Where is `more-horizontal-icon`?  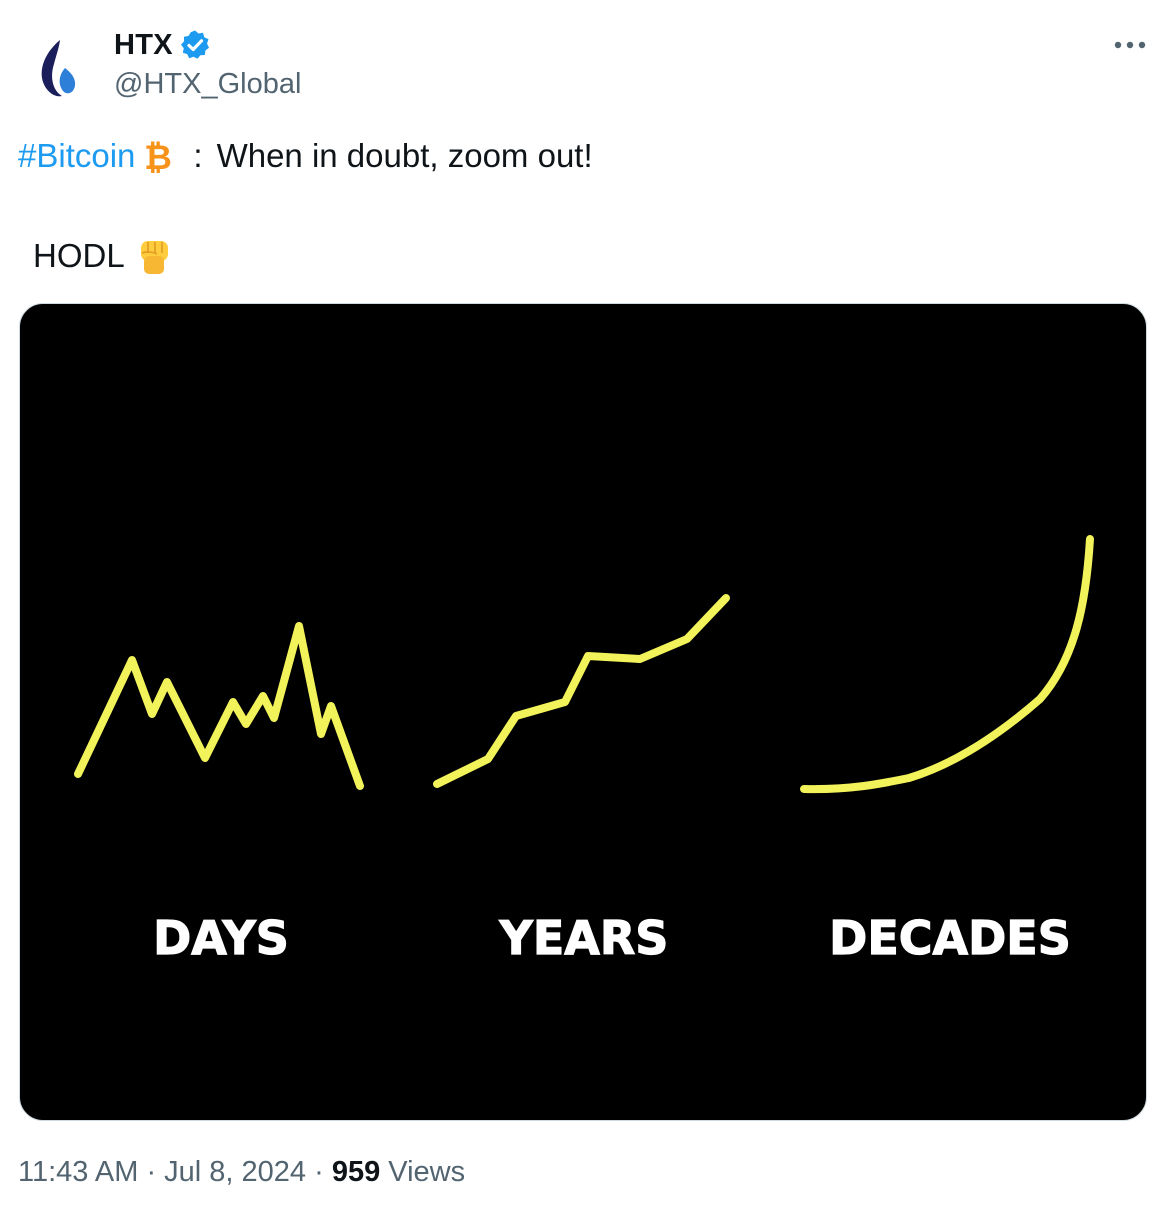
more-horizontal-icon is located at coordinates (1130, 45).